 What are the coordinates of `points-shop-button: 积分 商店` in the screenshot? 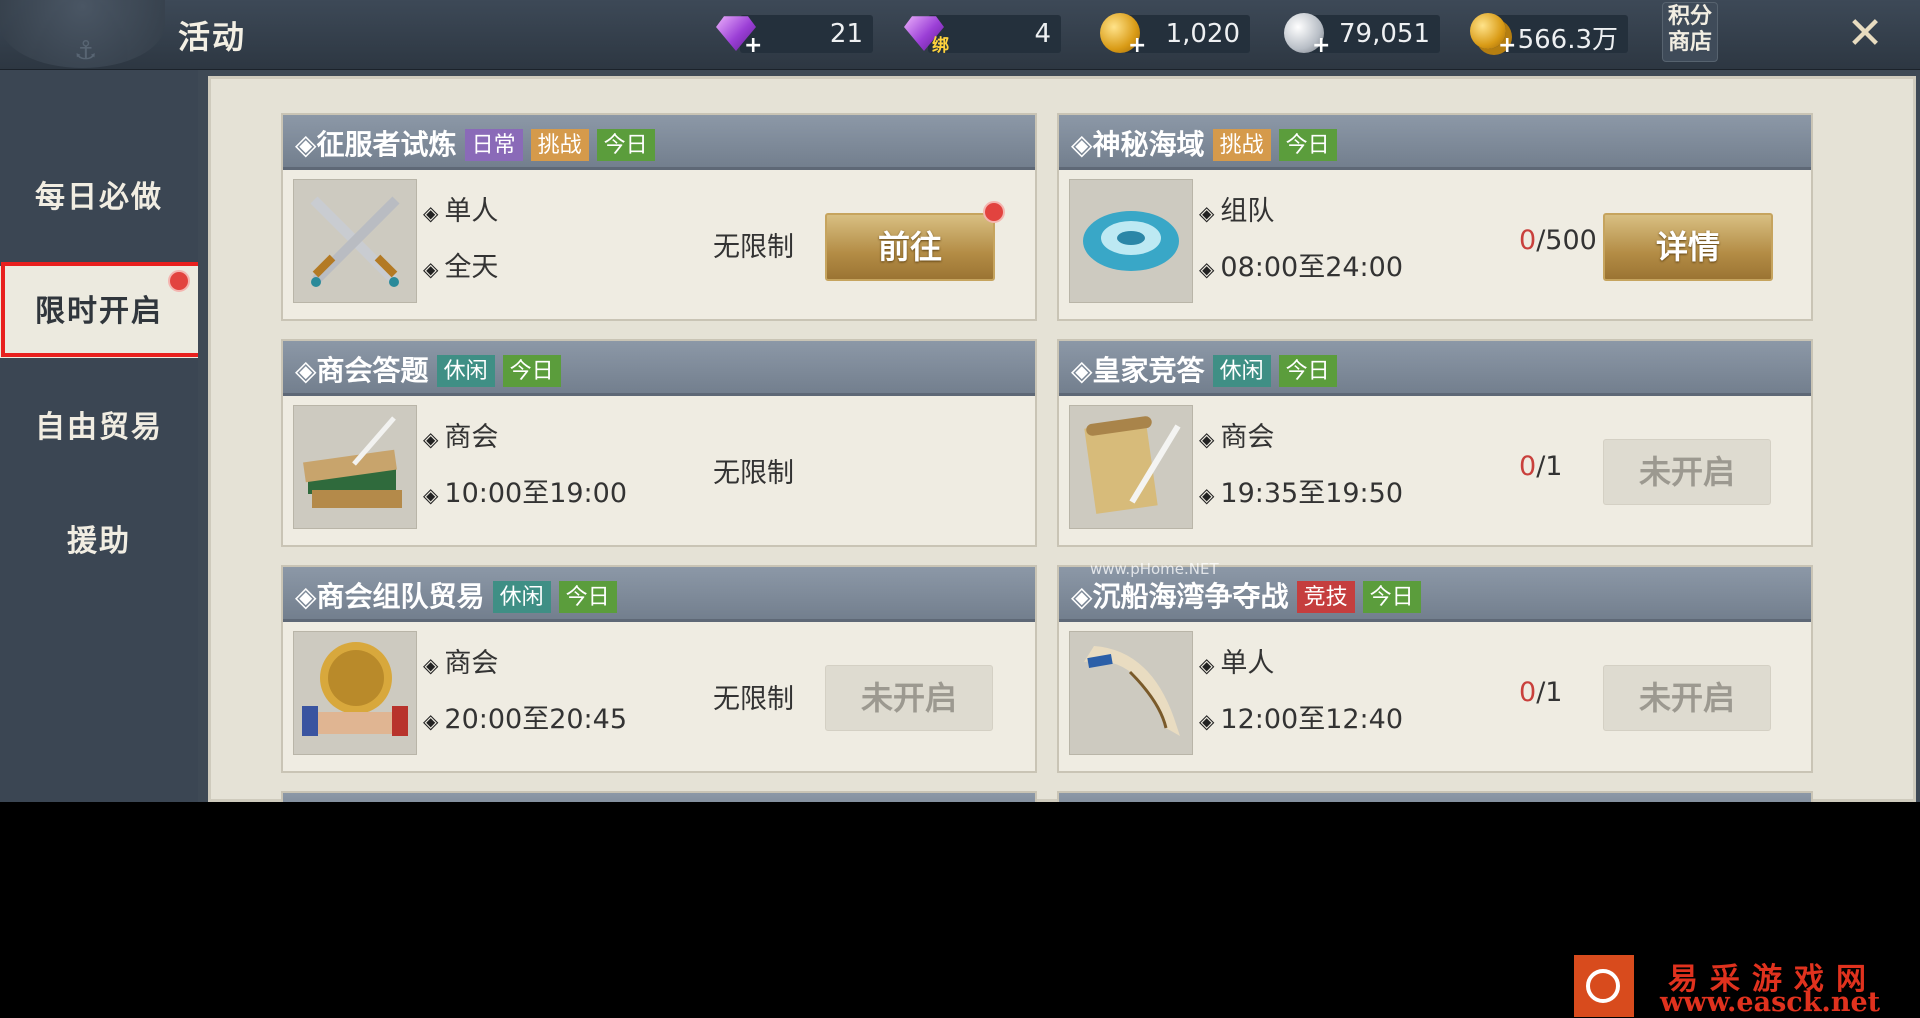 It's located at (1690, 32).